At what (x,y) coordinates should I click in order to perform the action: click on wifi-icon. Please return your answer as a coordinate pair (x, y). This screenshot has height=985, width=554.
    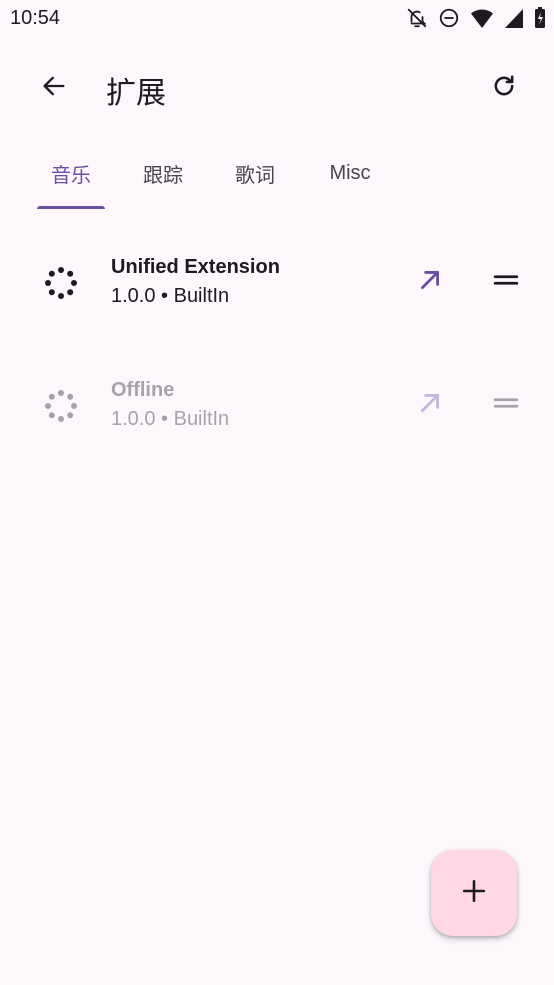
    Looking at the image, I should click on (482, 18).